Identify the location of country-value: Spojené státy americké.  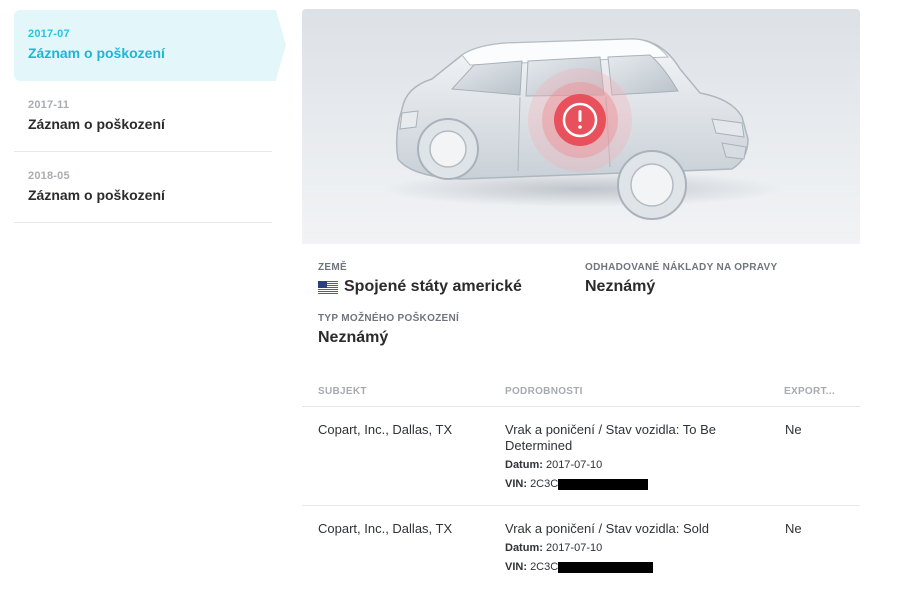
(433, 286).